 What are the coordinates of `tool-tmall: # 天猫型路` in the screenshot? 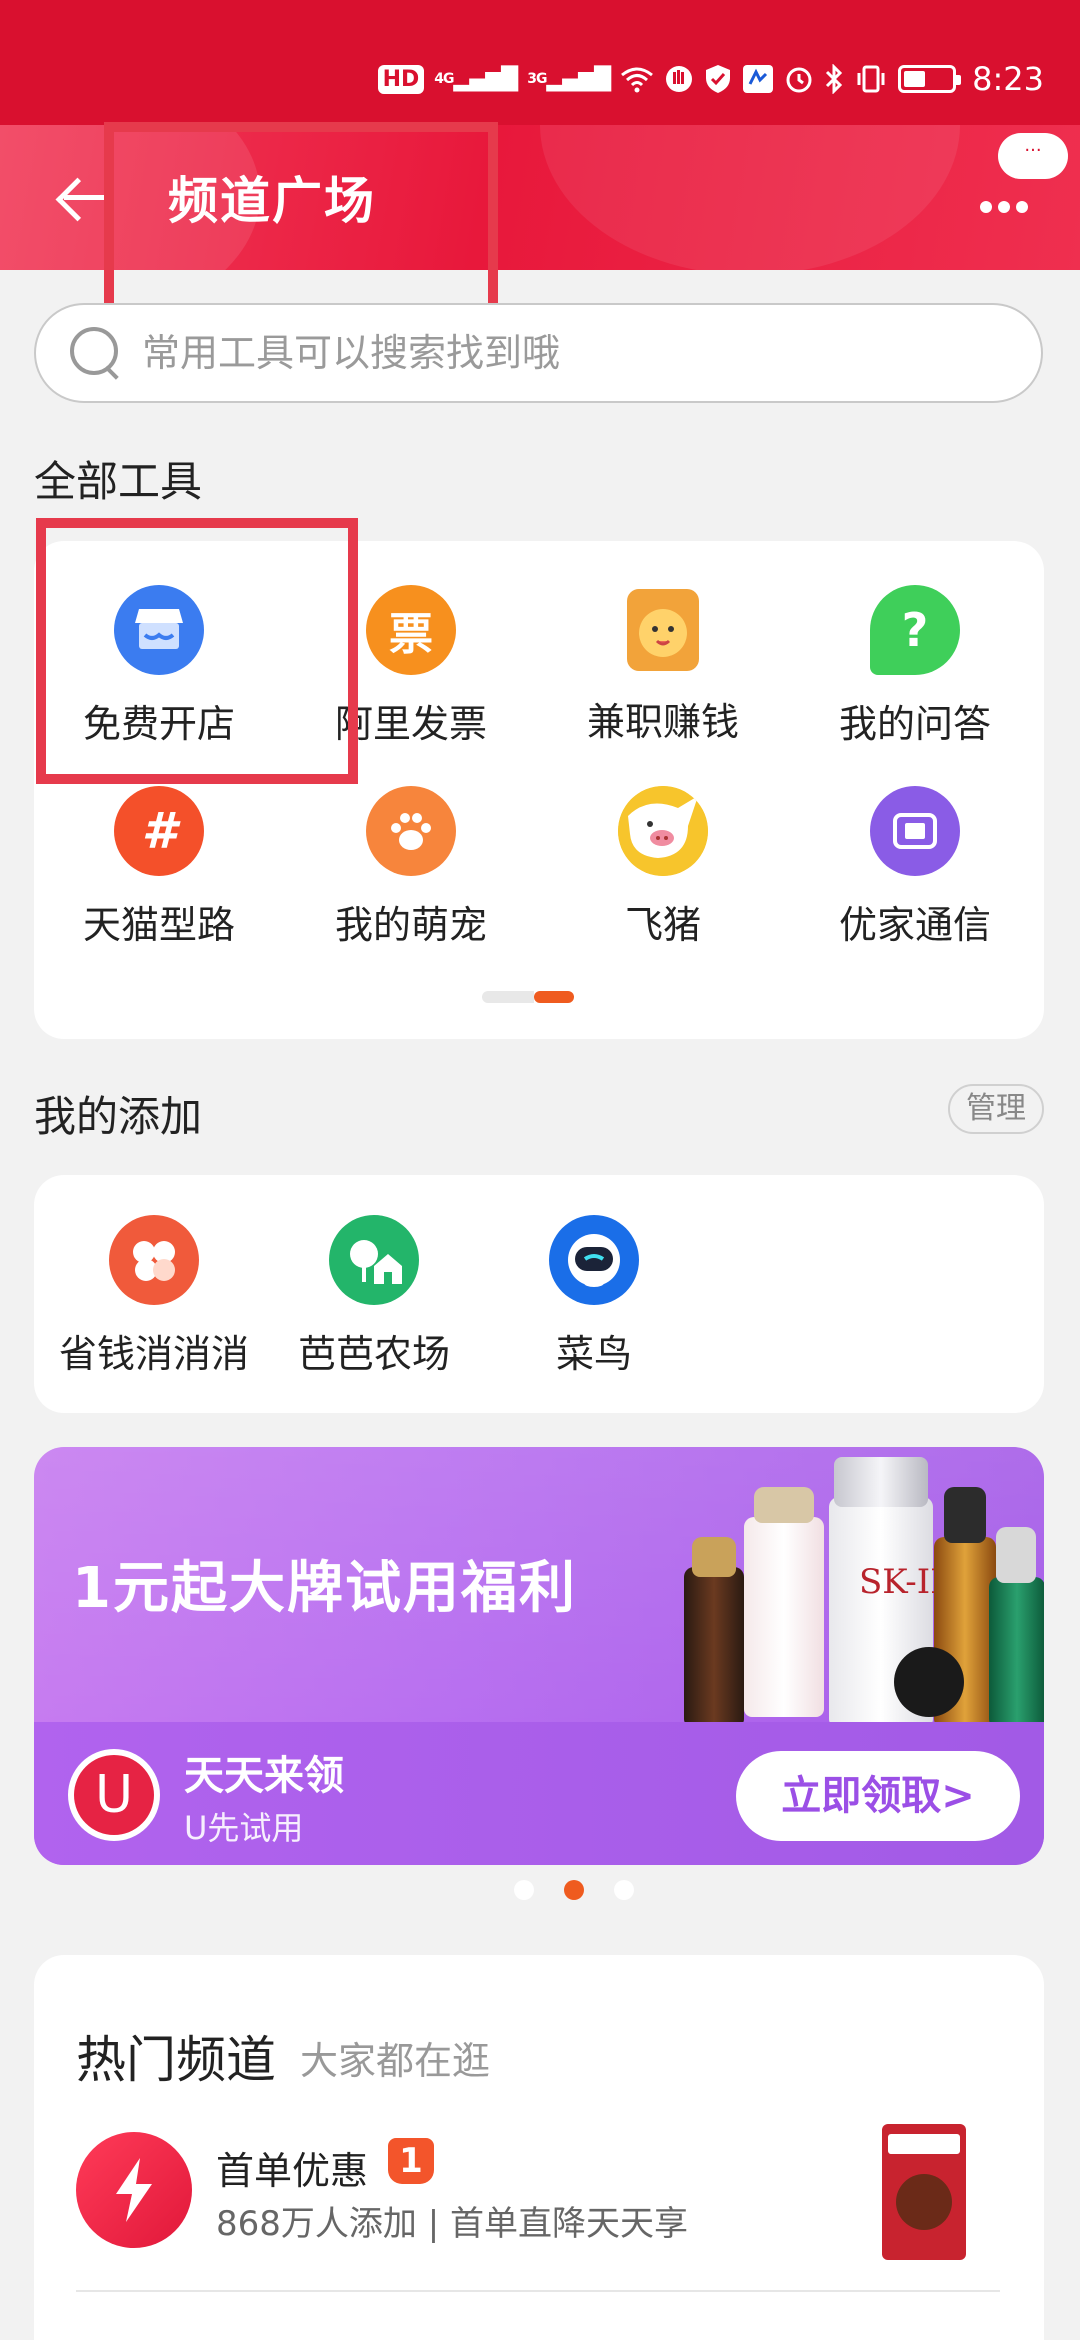 It's located at (159, 867).